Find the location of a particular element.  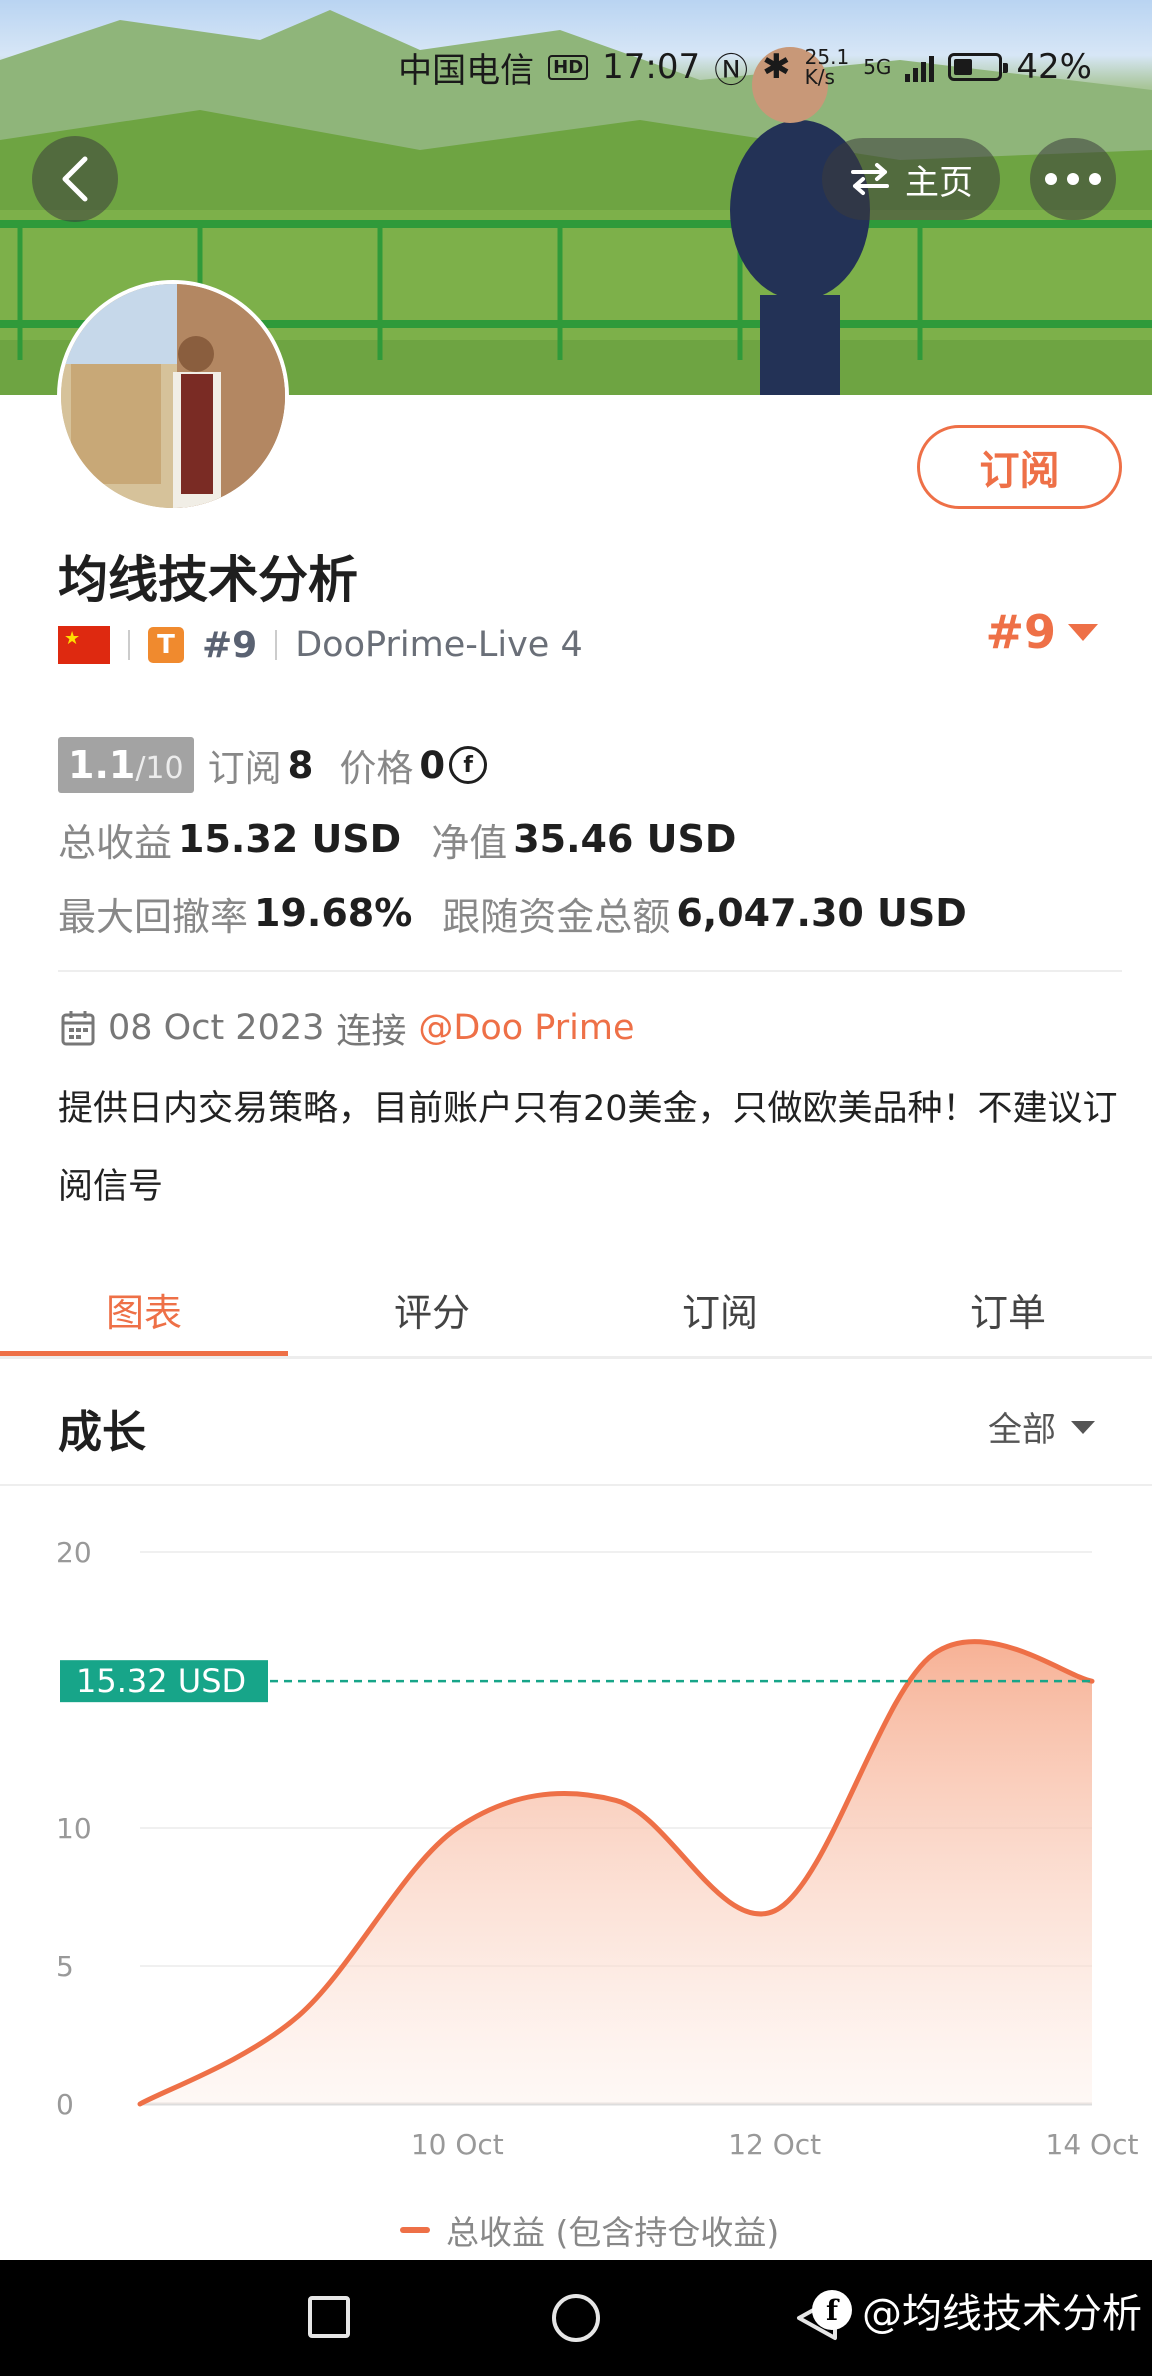

signal-icon is located at coordinates (920, 67).